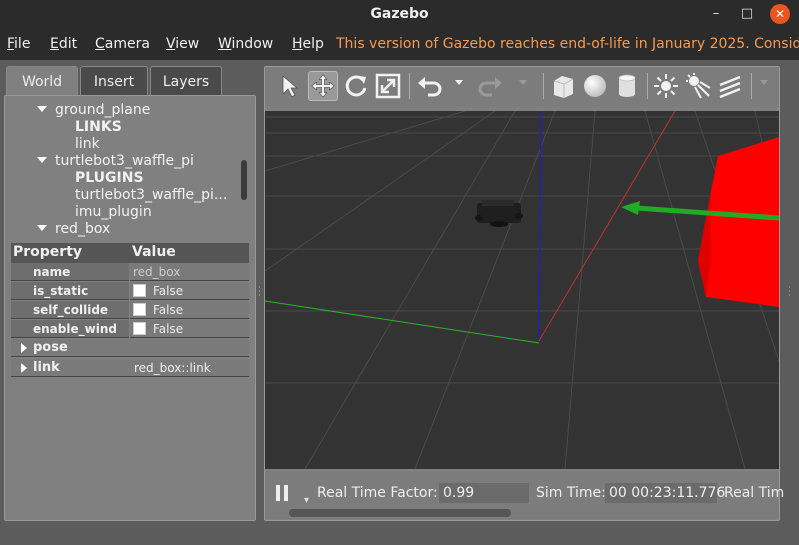 This screenshot has width=799, height=545. Describe the element at coordinates (139, 290) in the screenshot. I see `is-static-checkbox` at that location.